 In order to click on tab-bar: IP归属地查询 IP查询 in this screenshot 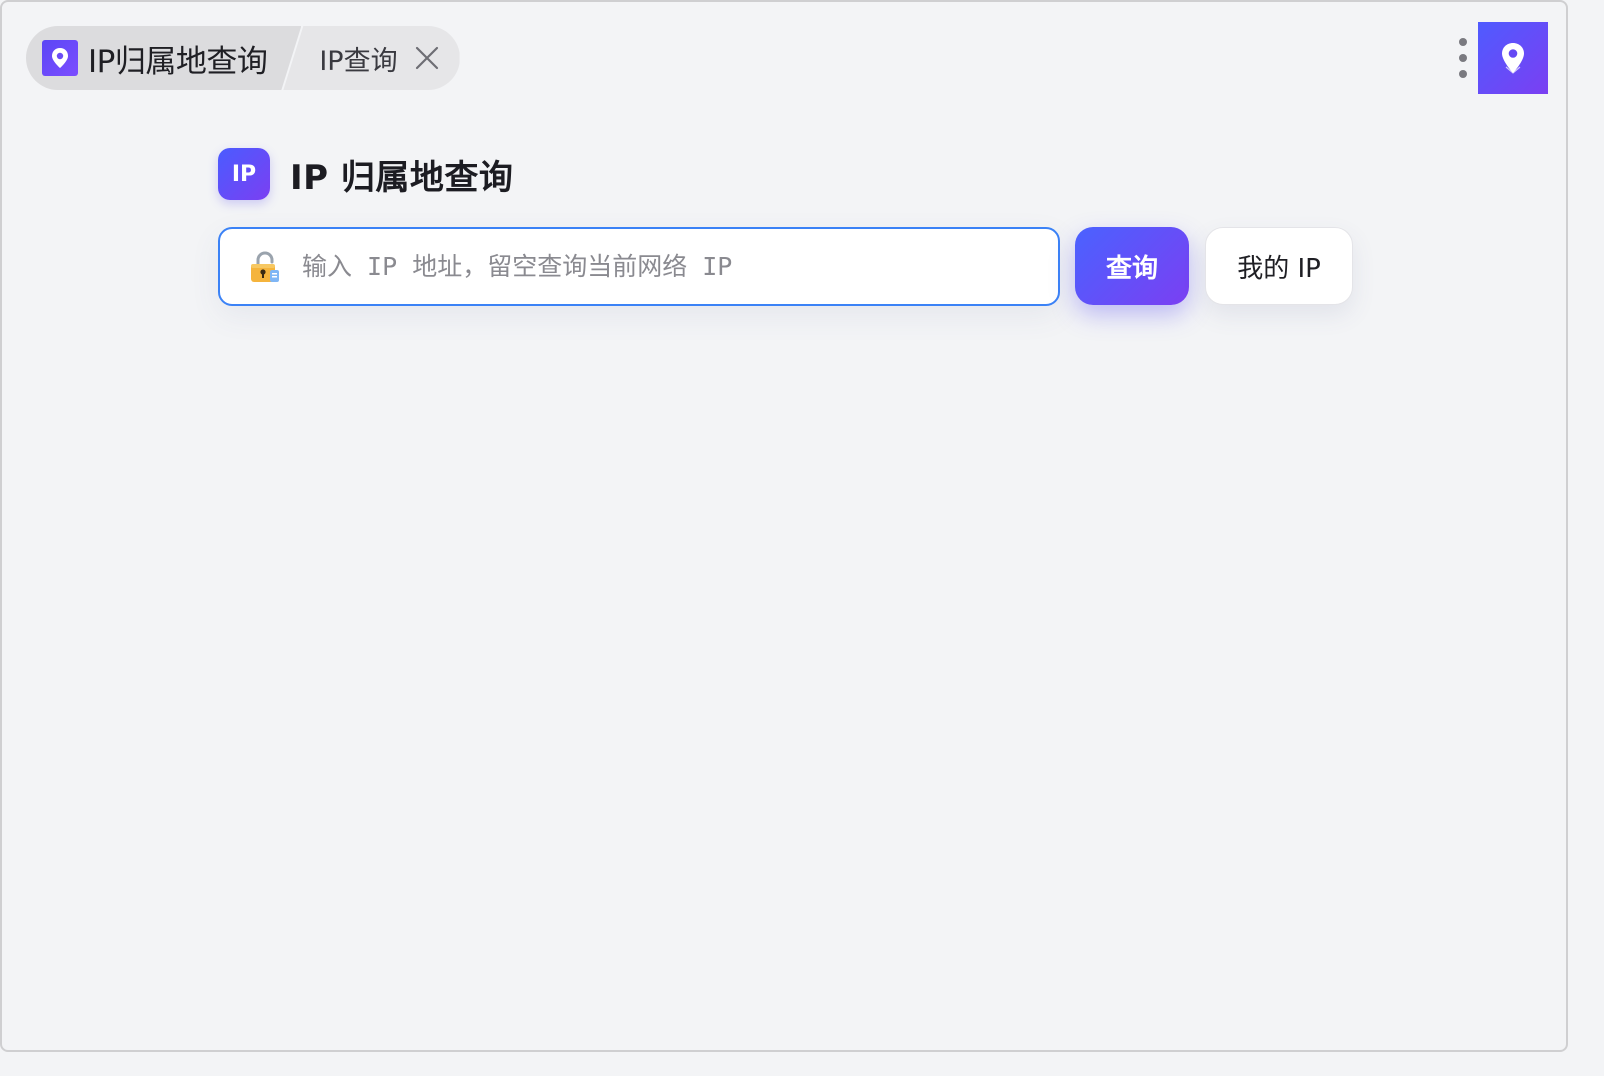, I will do `click(243, 58)`.